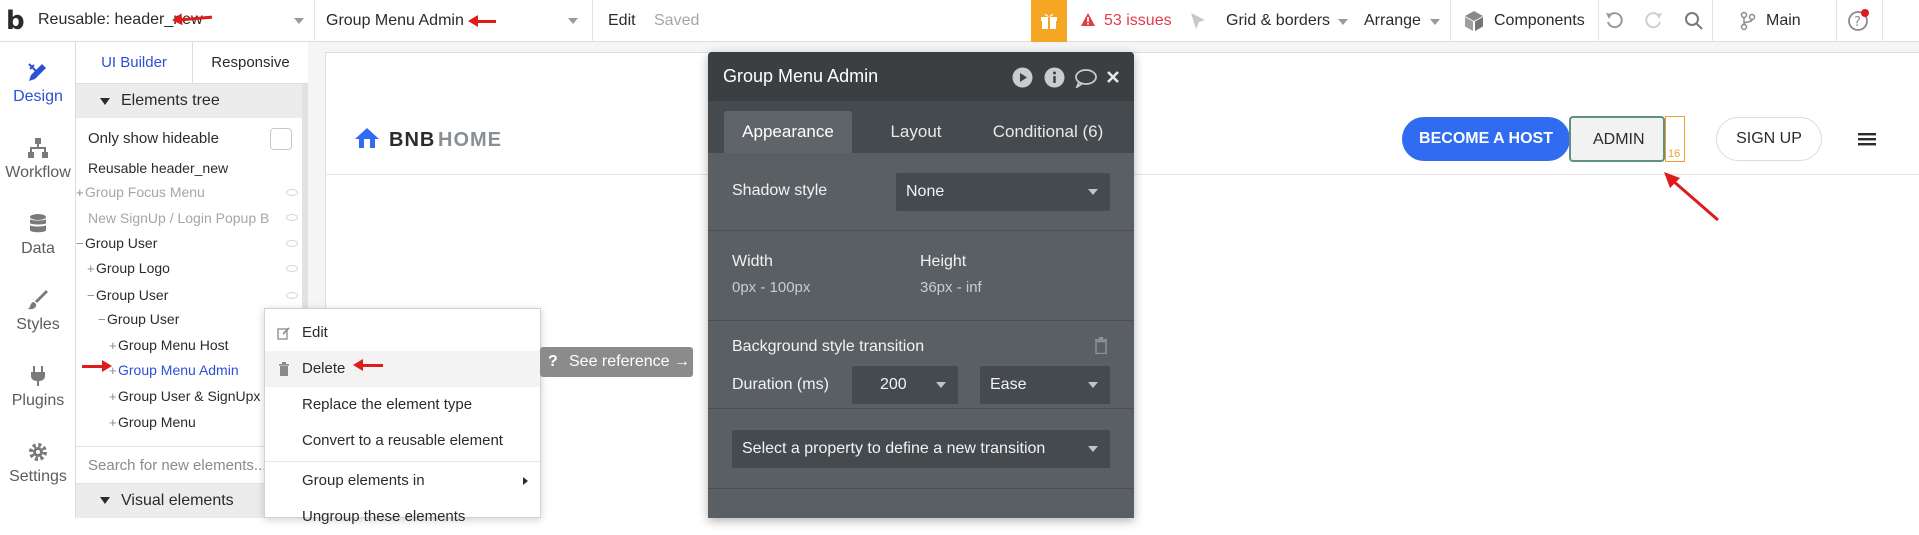 The image size is (1919, 535). What do you see at coordinates (771, 287) in the screenshot?
I see `width-value: 0px - 100px` at bounding box center [771, 287].